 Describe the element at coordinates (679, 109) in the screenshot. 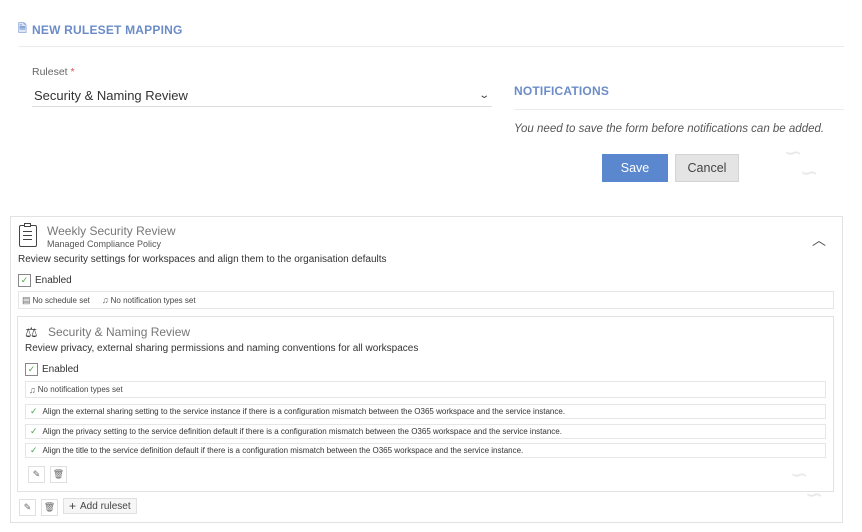

I see `notifications-divider` at that location.